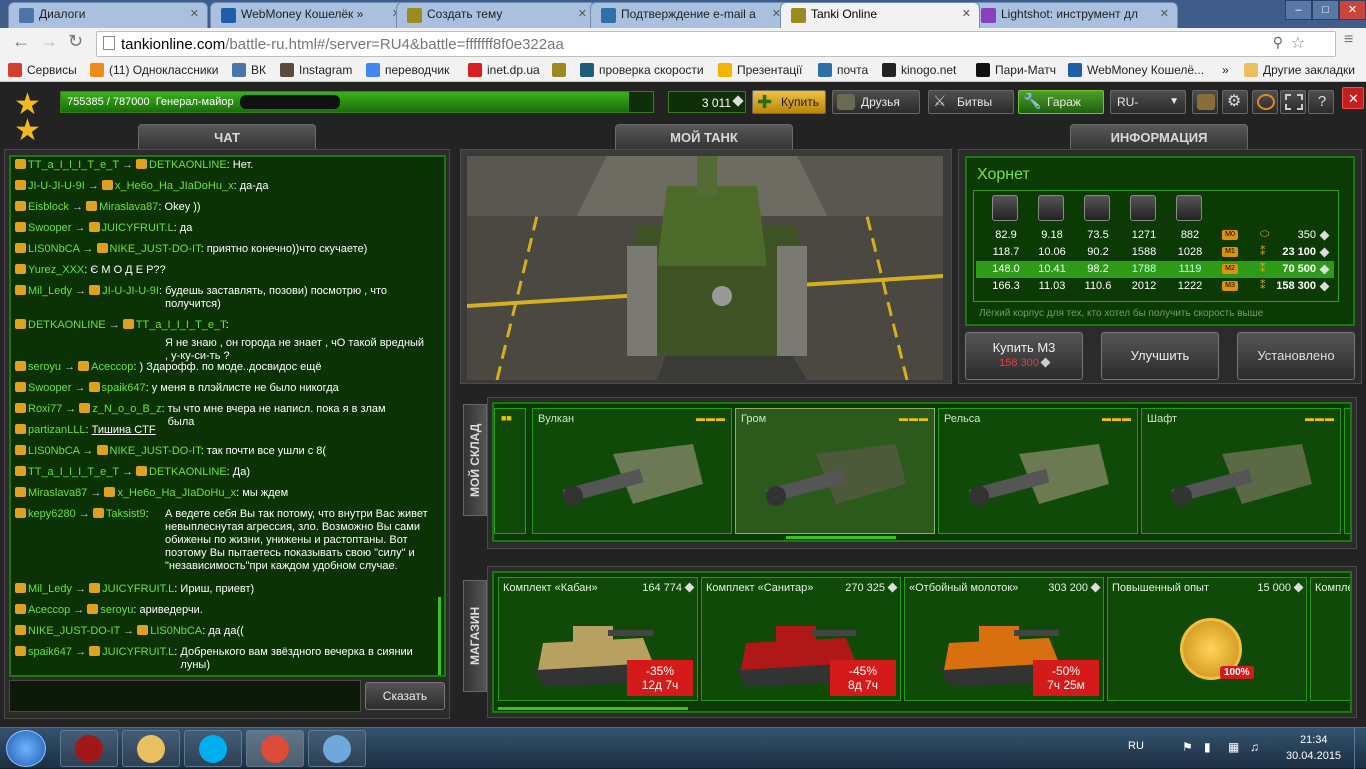  I want to click on bookmark-item: kinogo.net, so click(919, 70).